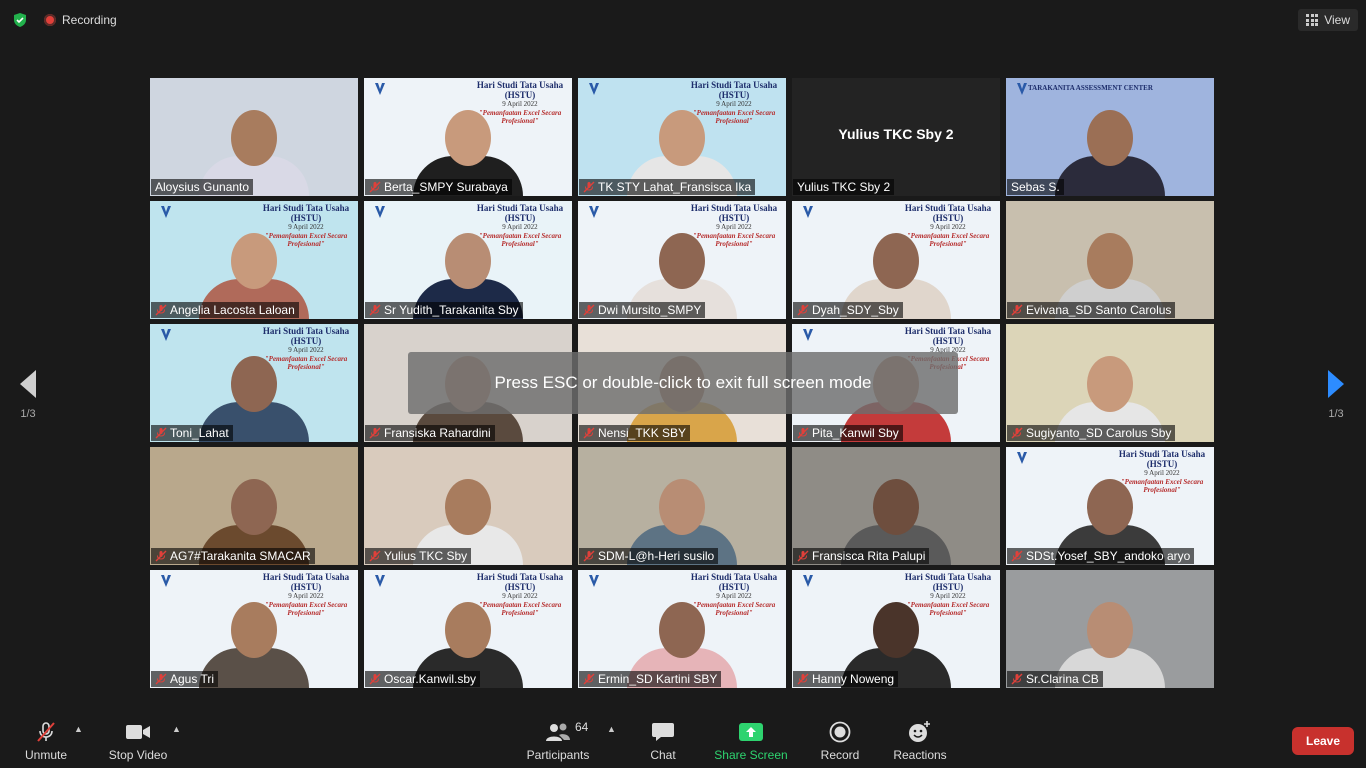  I want to click on participant-name-label: Nensi_TKK SBY, so click(635, 433).